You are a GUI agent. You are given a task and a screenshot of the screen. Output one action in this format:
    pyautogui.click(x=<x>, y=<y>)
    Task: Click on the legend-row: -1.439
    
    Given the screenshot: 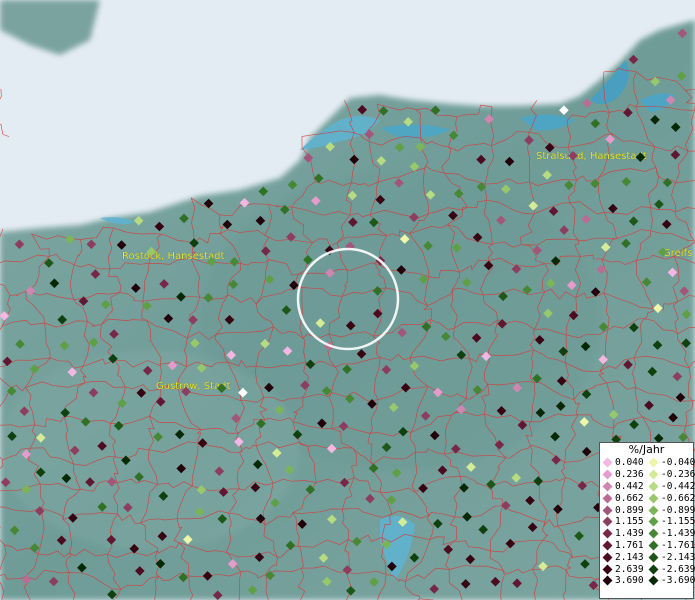 What is the action you would take?
    pyautogui.click(x=670, y=534)
    